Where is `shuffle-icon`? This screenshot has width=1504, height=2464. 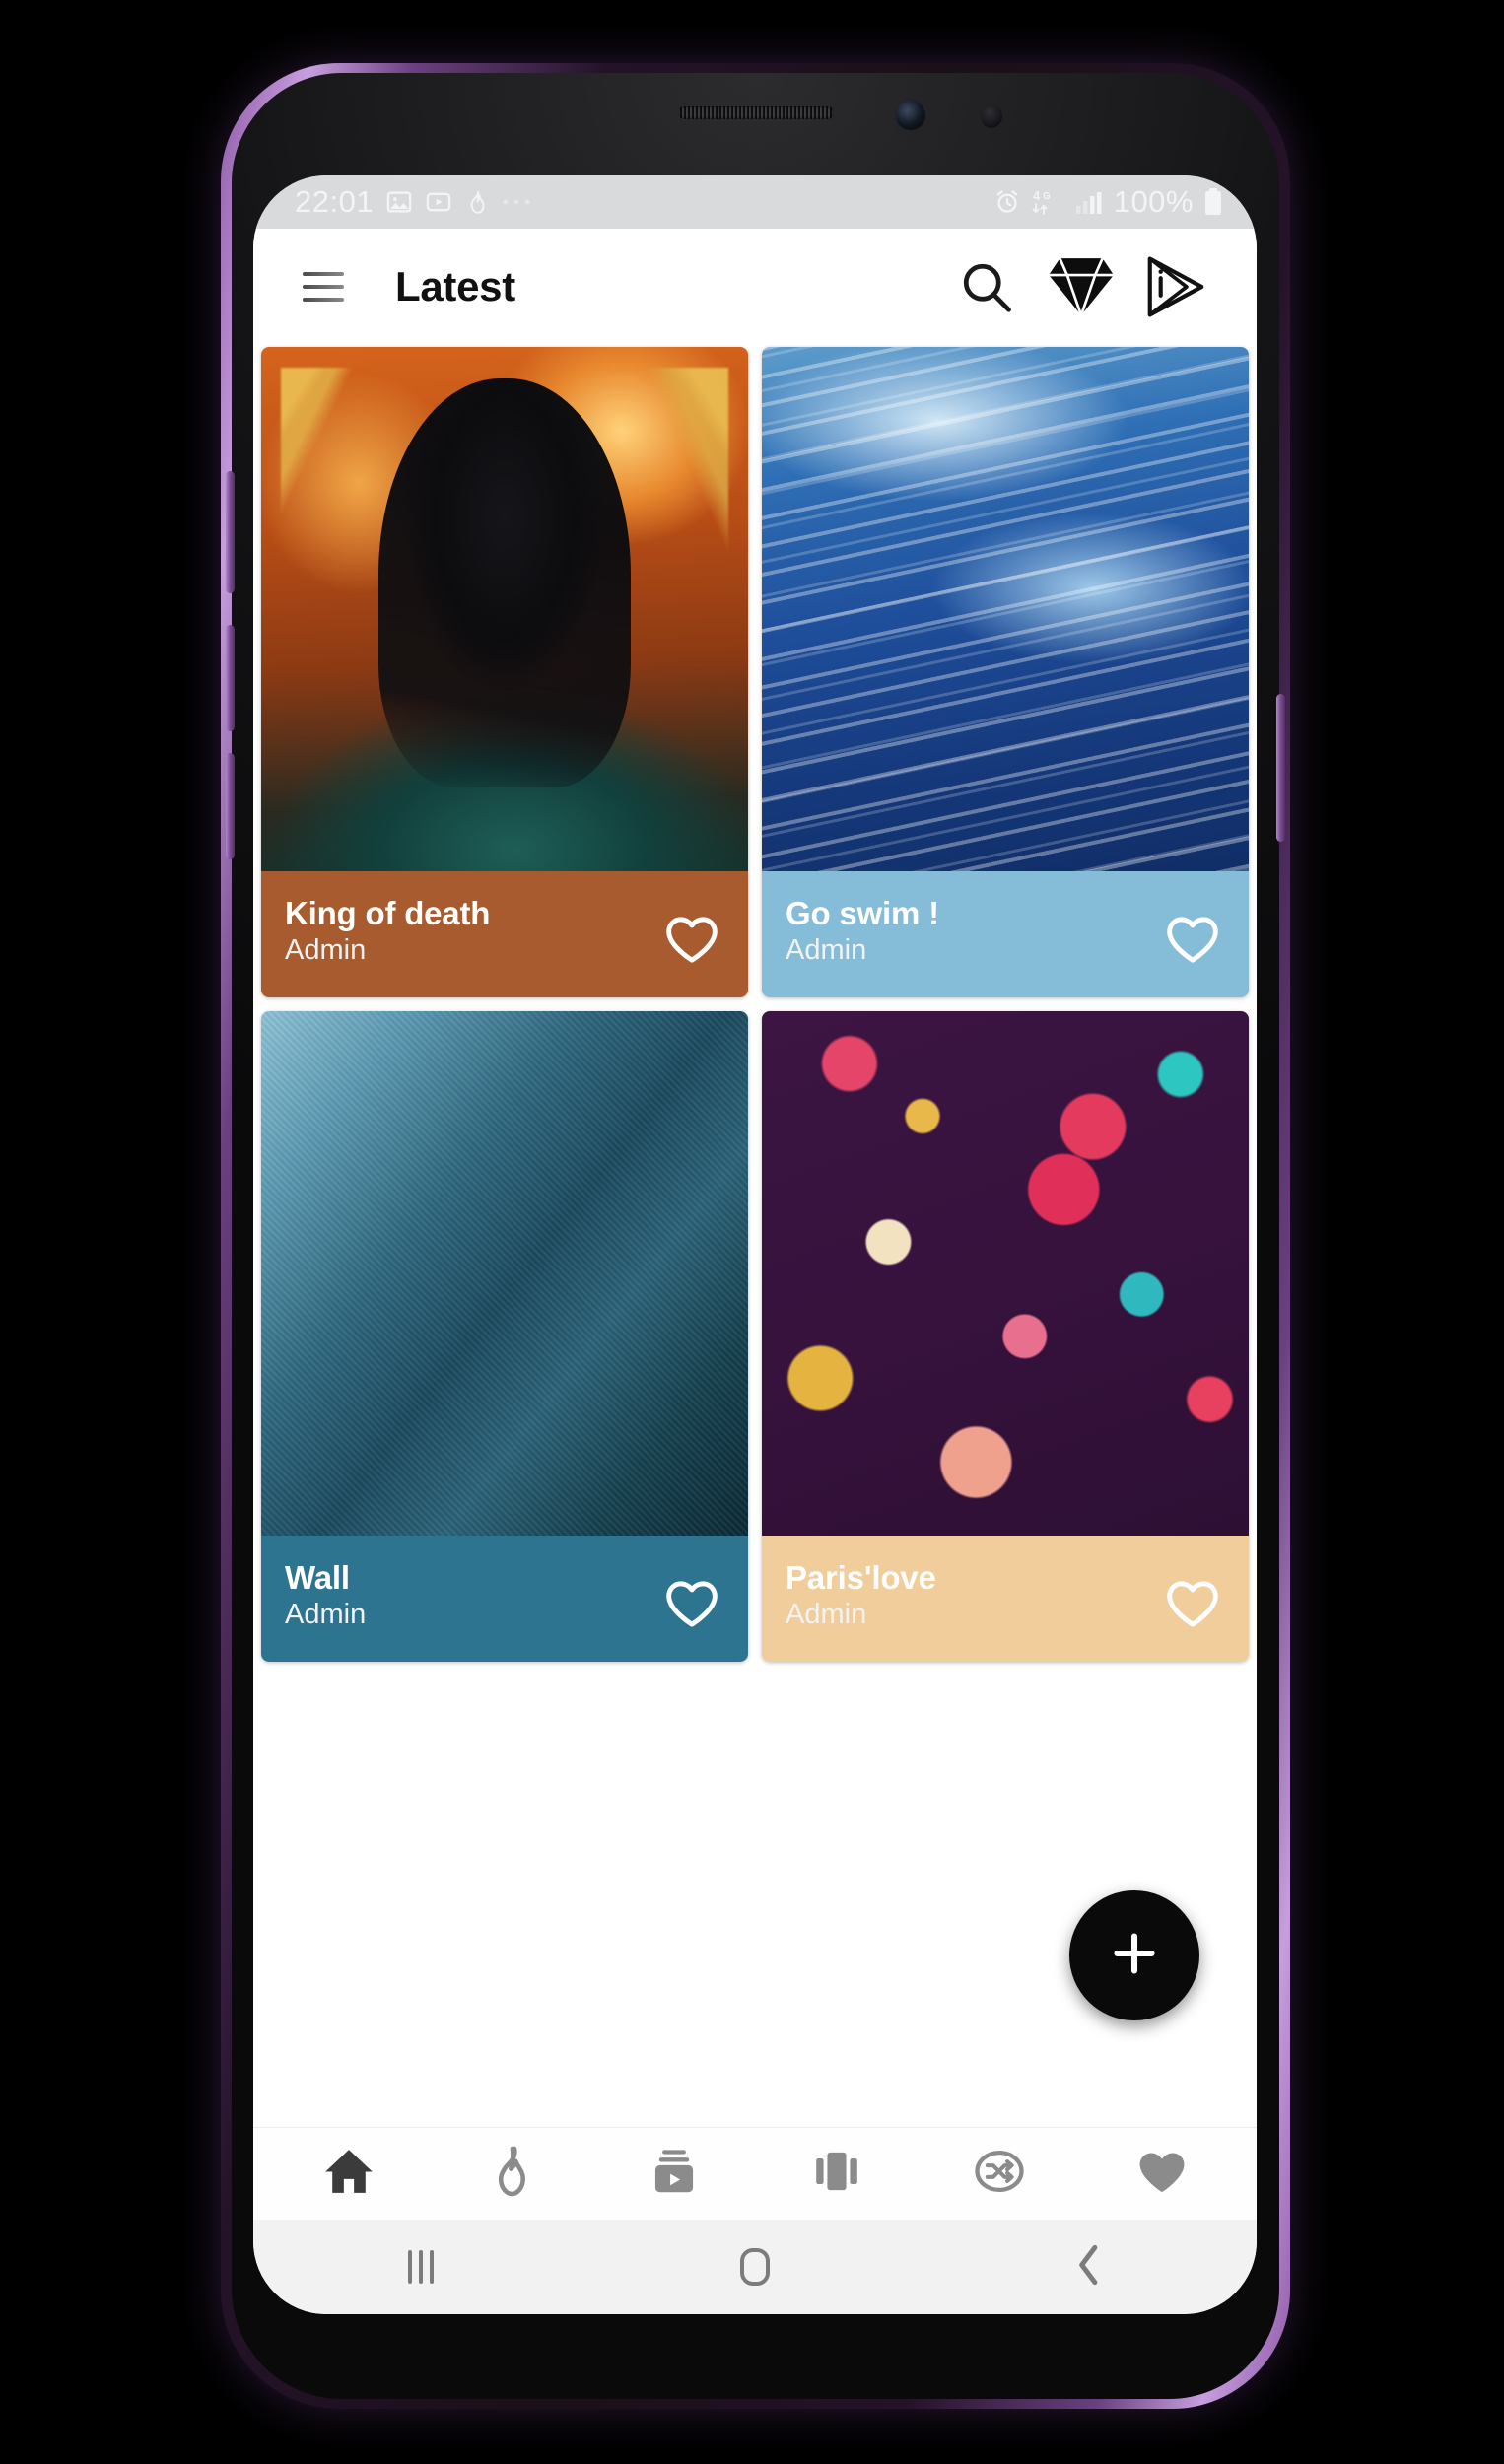
shuffle-icon is located at coordinates (999, 2174).